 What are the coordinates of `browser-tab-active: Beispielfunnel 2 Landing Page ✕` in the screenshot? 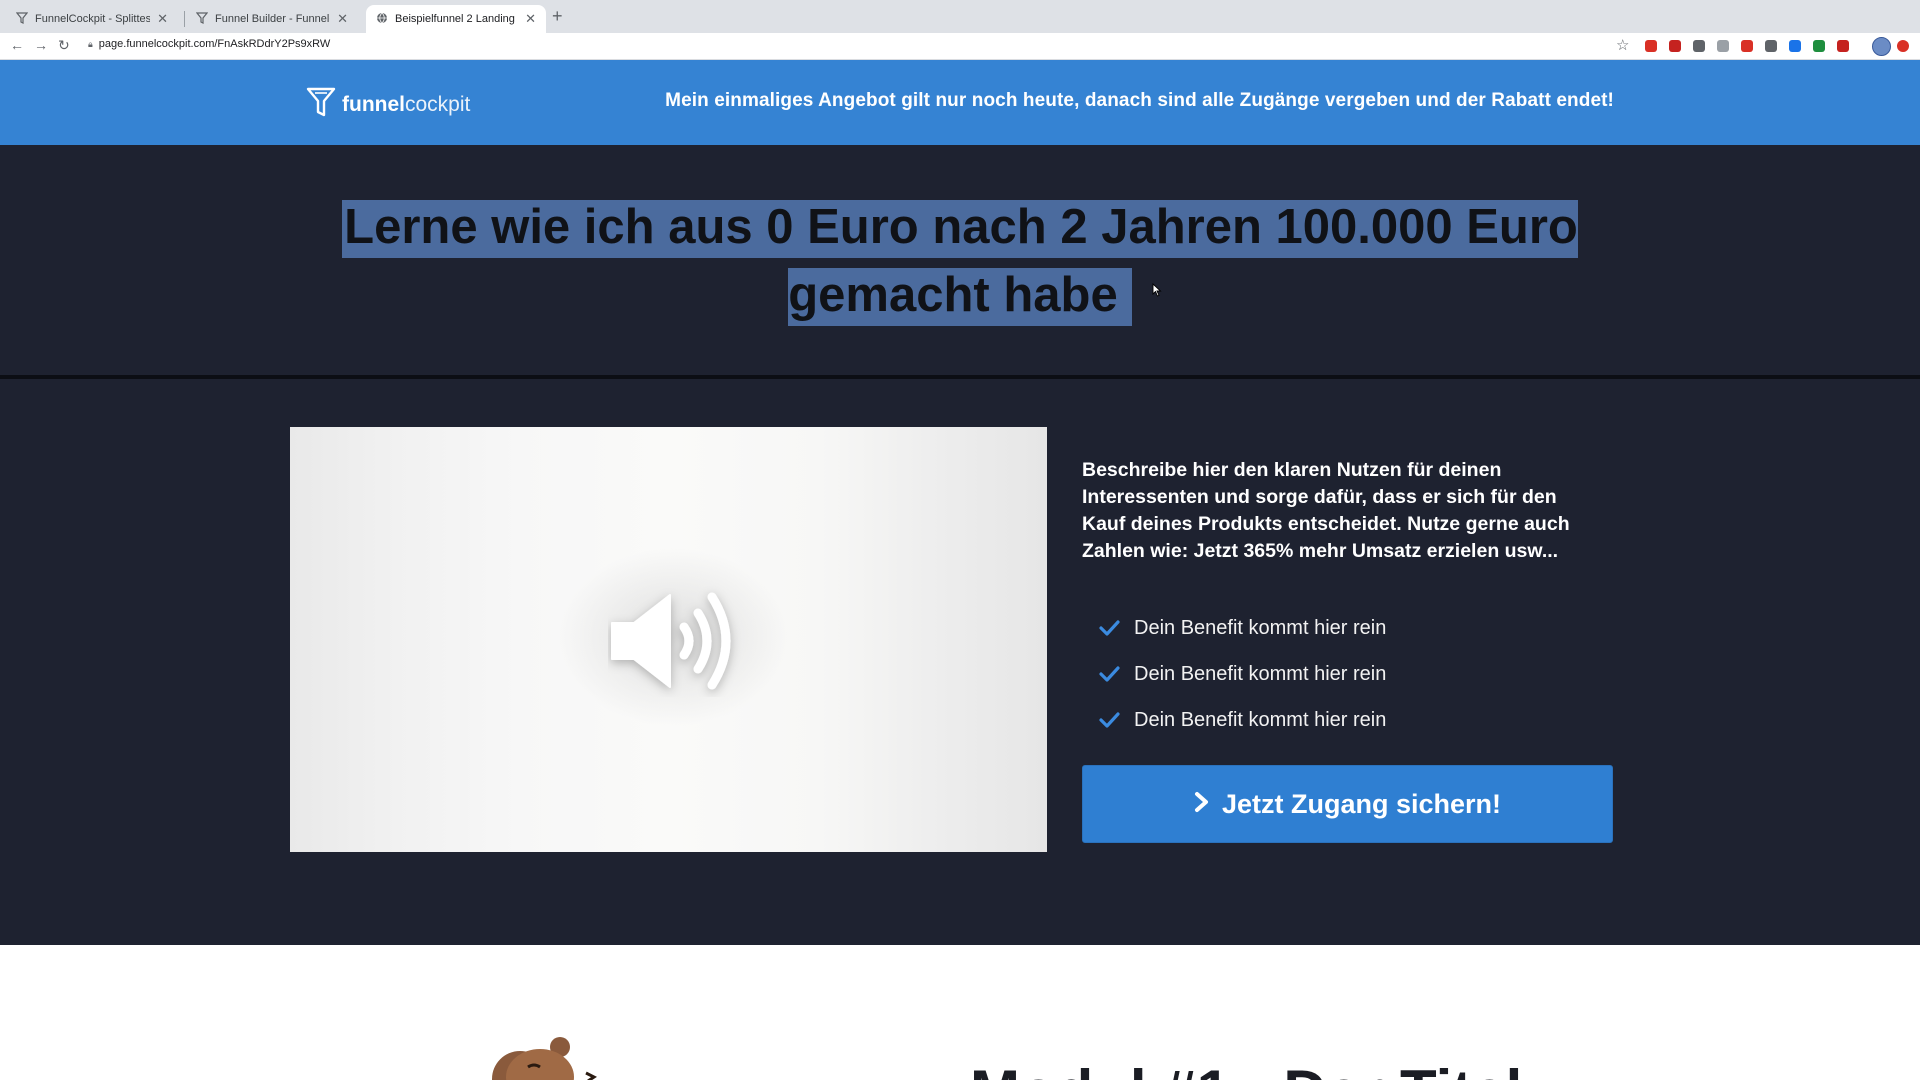 It's located at (456, 19).